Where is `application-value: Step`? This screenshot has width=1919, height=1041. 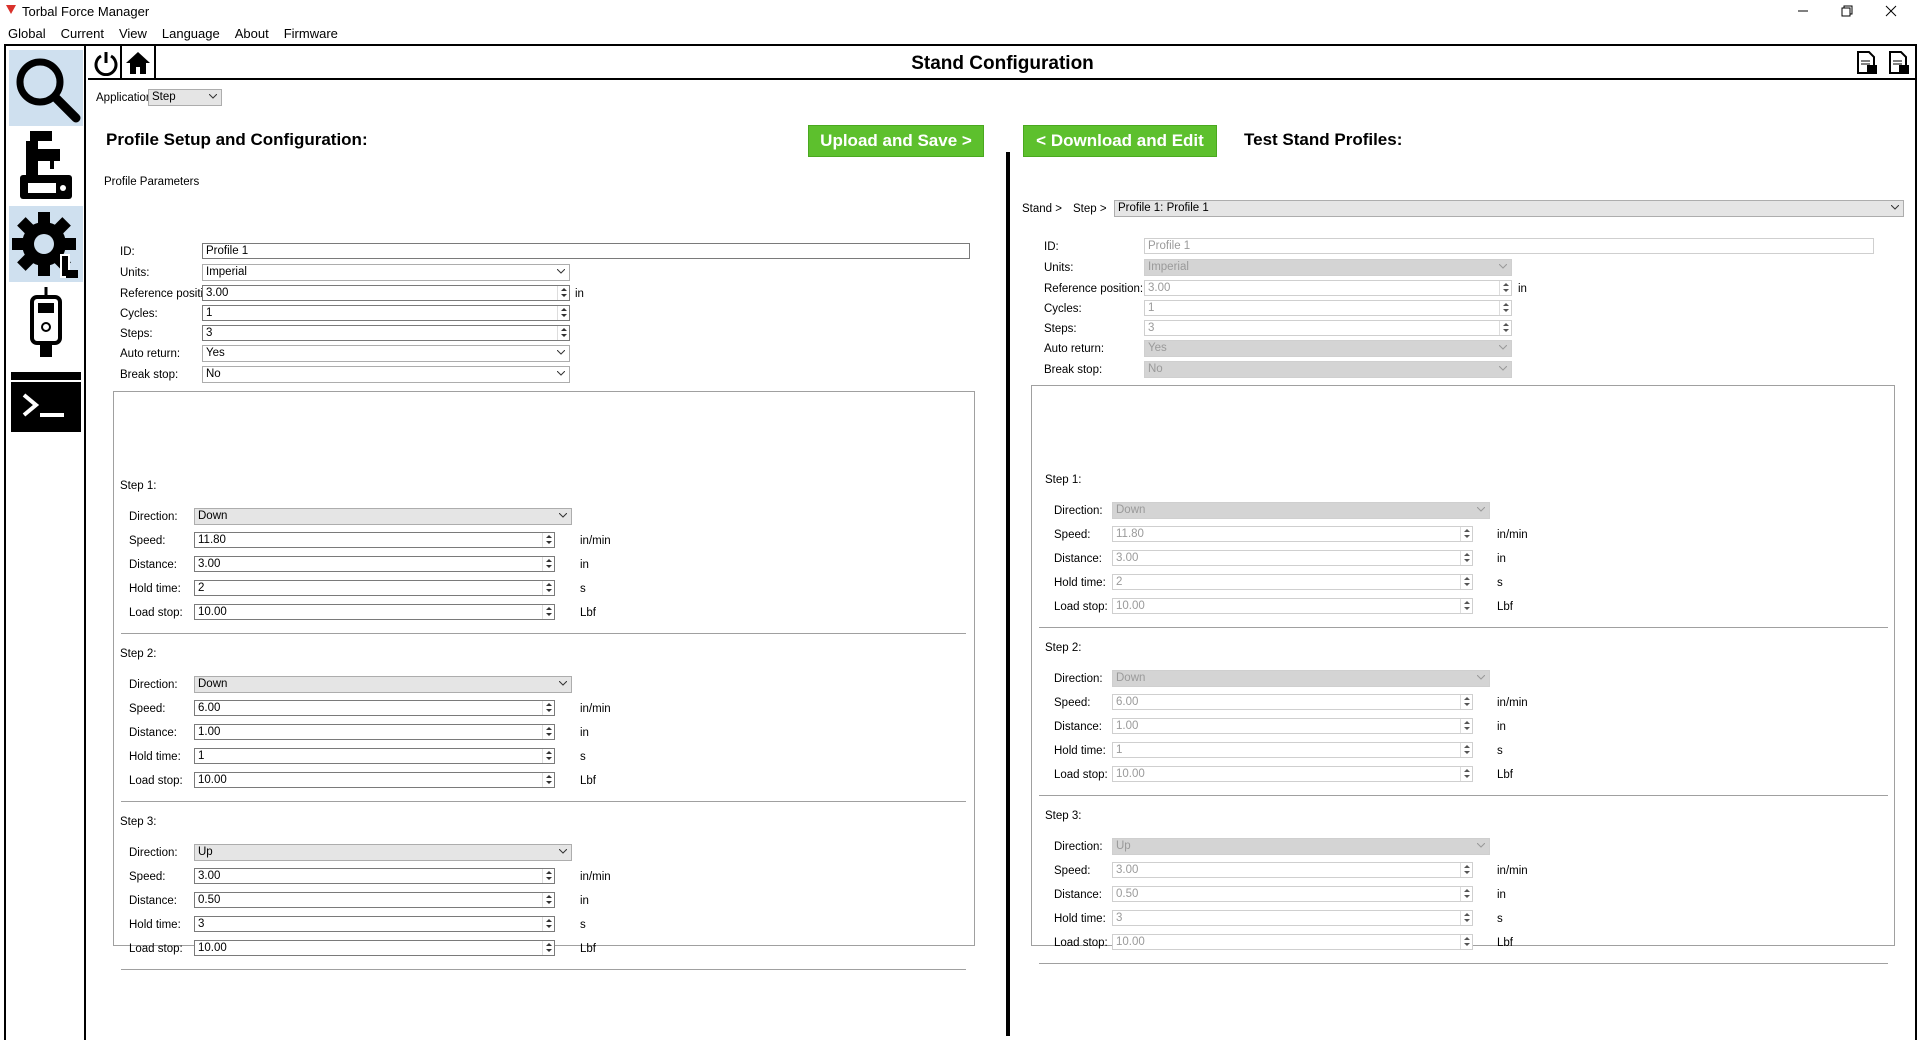
application-value: Step is located at coordinates (164, 97).